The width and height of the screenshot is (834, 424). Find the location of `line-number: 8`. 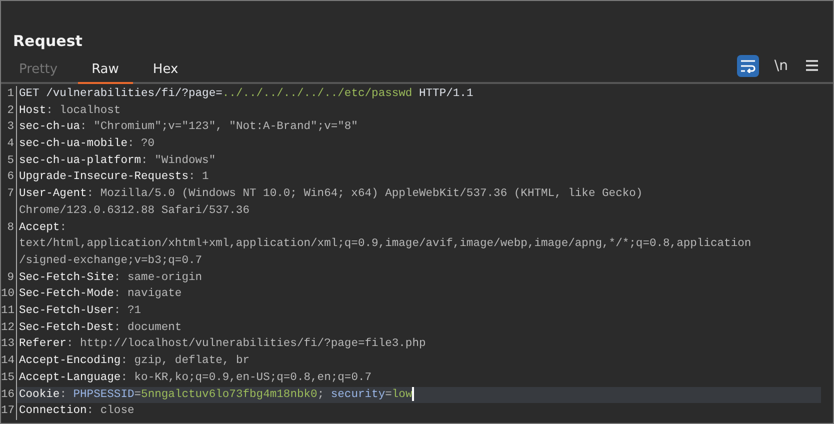

line-number: 8 is located at coordinates (10, 228).